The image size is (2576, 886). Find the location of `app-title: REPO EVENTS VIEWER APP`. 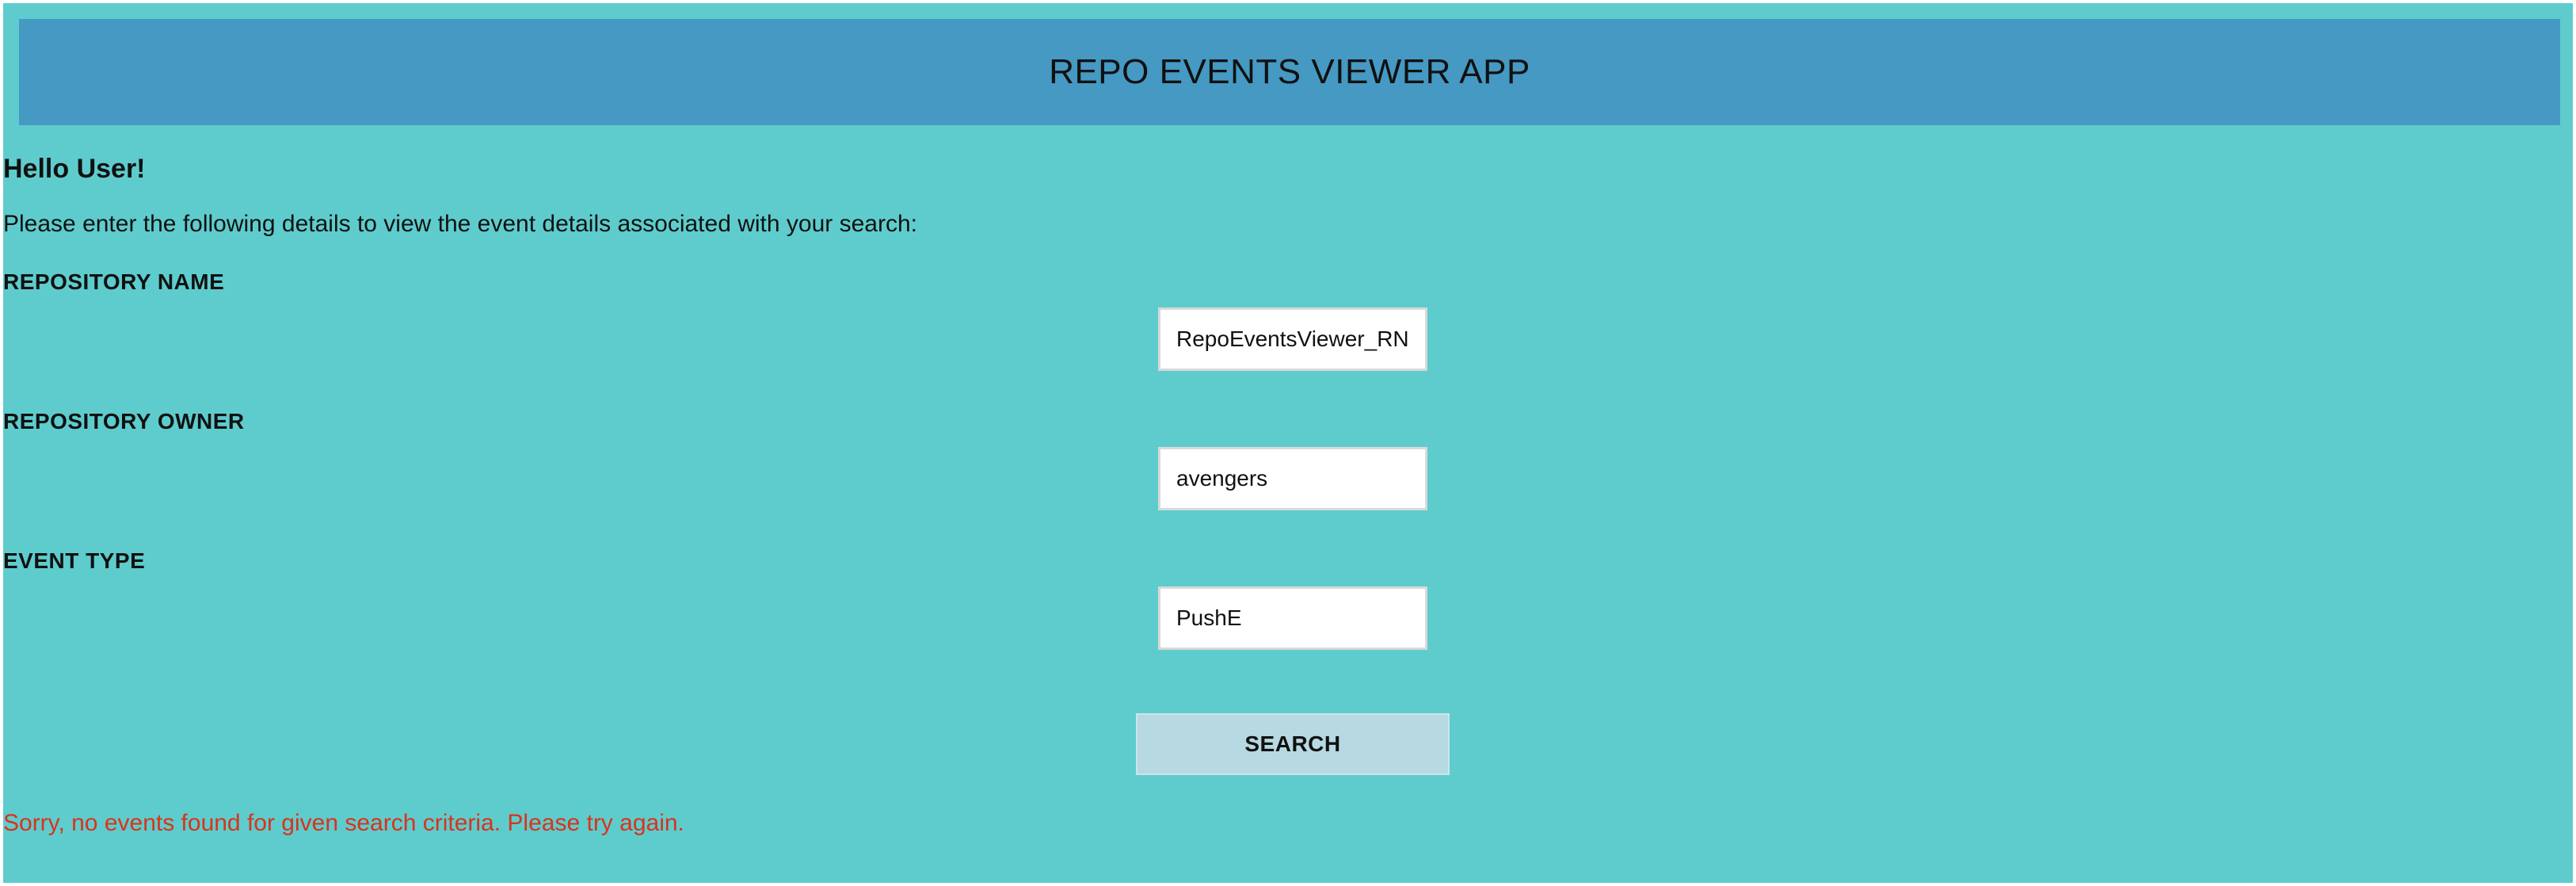

app-title: REPO EVENTS VIEWER APP is located at coordinates (1290, 71).